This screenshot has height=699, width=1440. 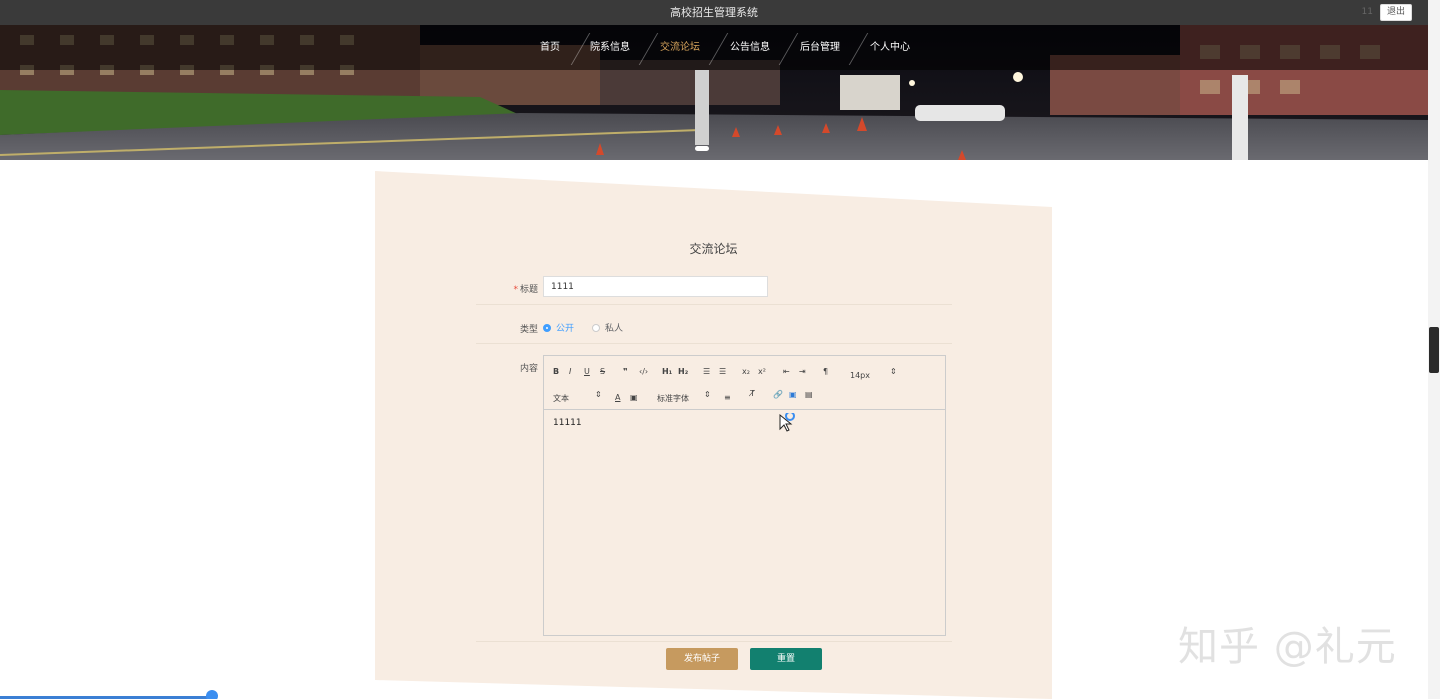 What do you see at coordinates (713, 249) in the screenshot?
I see `page-title: 交流论坛` at bounding box center [713, 249].